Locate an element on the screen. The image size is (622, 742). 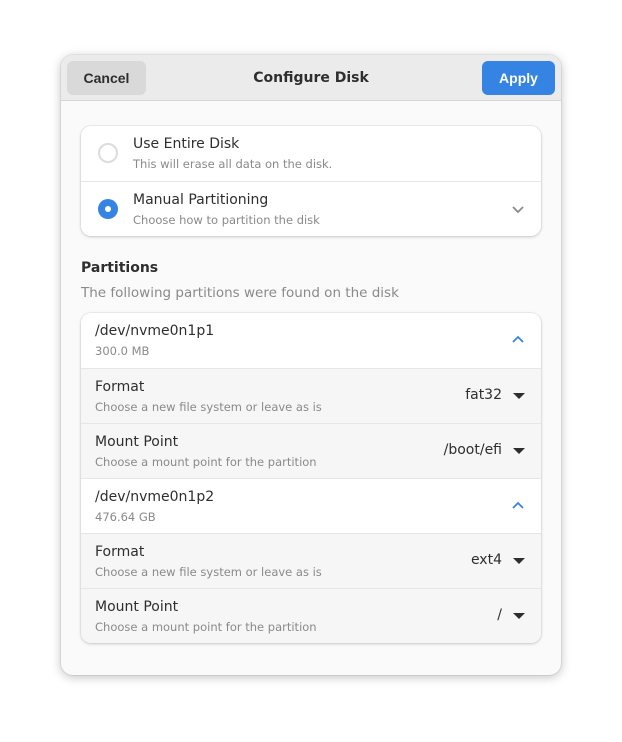
partition-size: 300.0 MB is located at coordinates (122, 351).